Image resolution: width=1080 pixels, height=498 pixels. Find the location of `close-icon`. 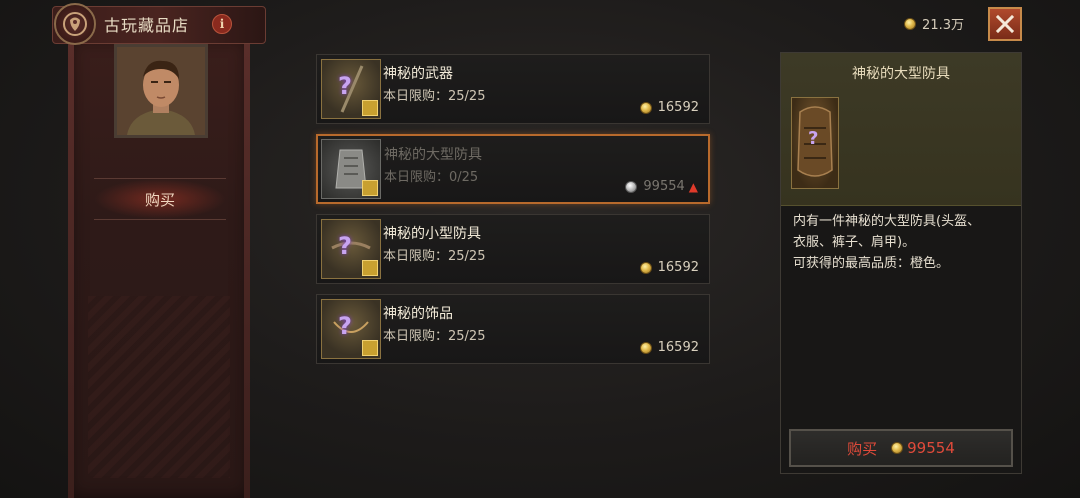

close-icon is located at coordinates (1005, 24).